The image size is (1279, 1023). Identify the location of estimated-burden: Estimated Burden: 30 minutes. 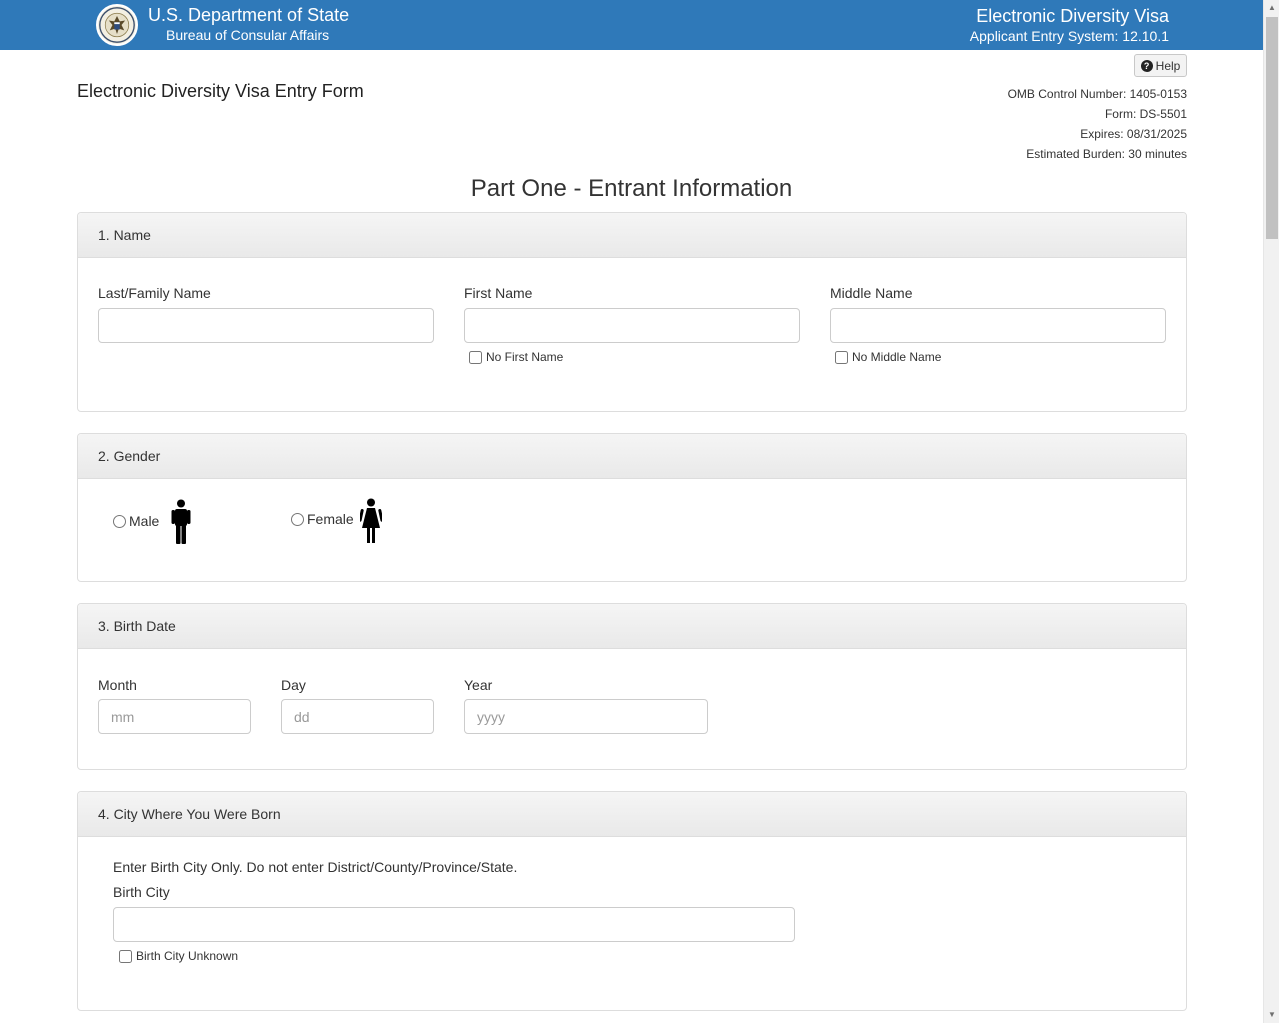
(1106, 154).